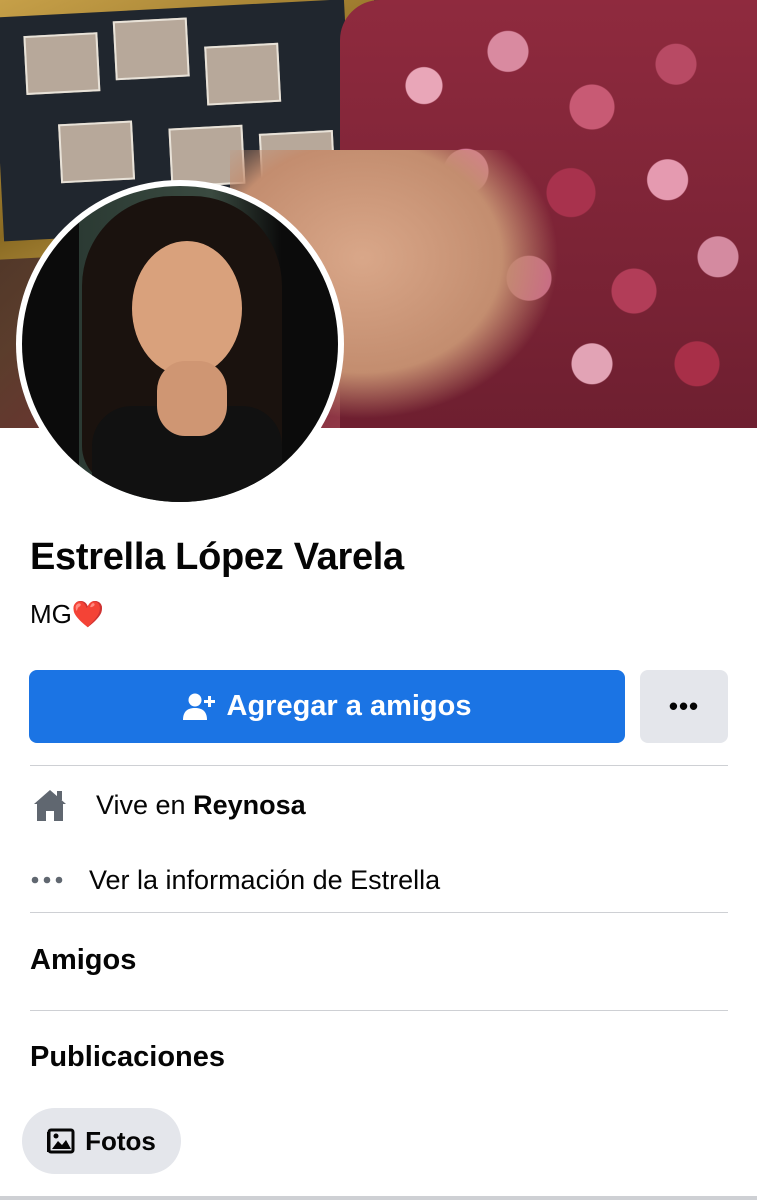 The height and width of the screenshot is (1200, 757). I want to click on photos-label: Fotos, so click(120, 1140).